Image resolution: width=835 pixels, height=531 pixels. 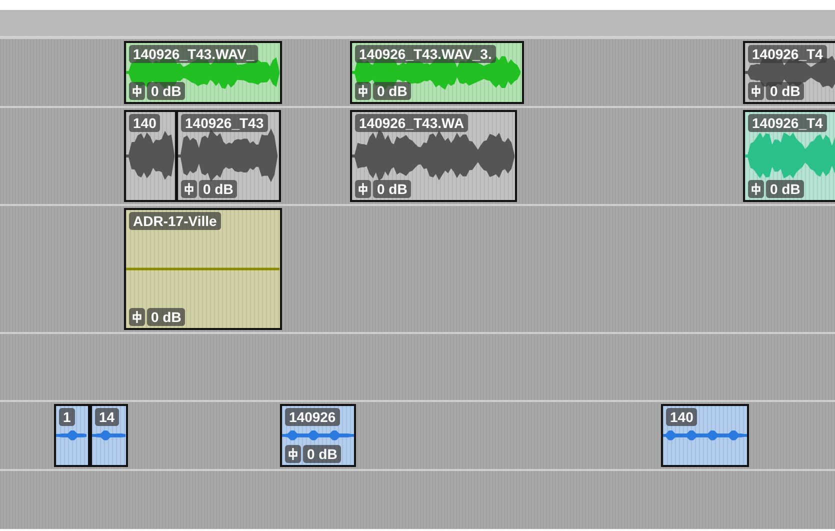 I want to click on audio-clip: 14, so click(x=109, y=435).